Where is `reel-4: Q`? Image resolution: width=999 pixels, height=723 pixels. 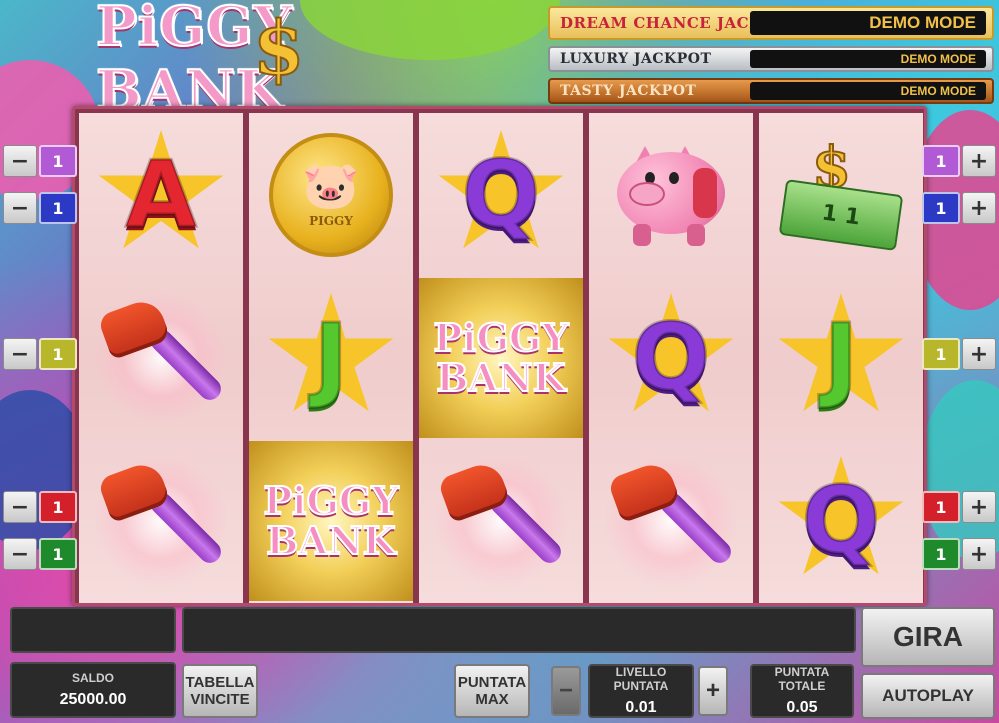
reel-4: Q is located at coordinates (671, 358).